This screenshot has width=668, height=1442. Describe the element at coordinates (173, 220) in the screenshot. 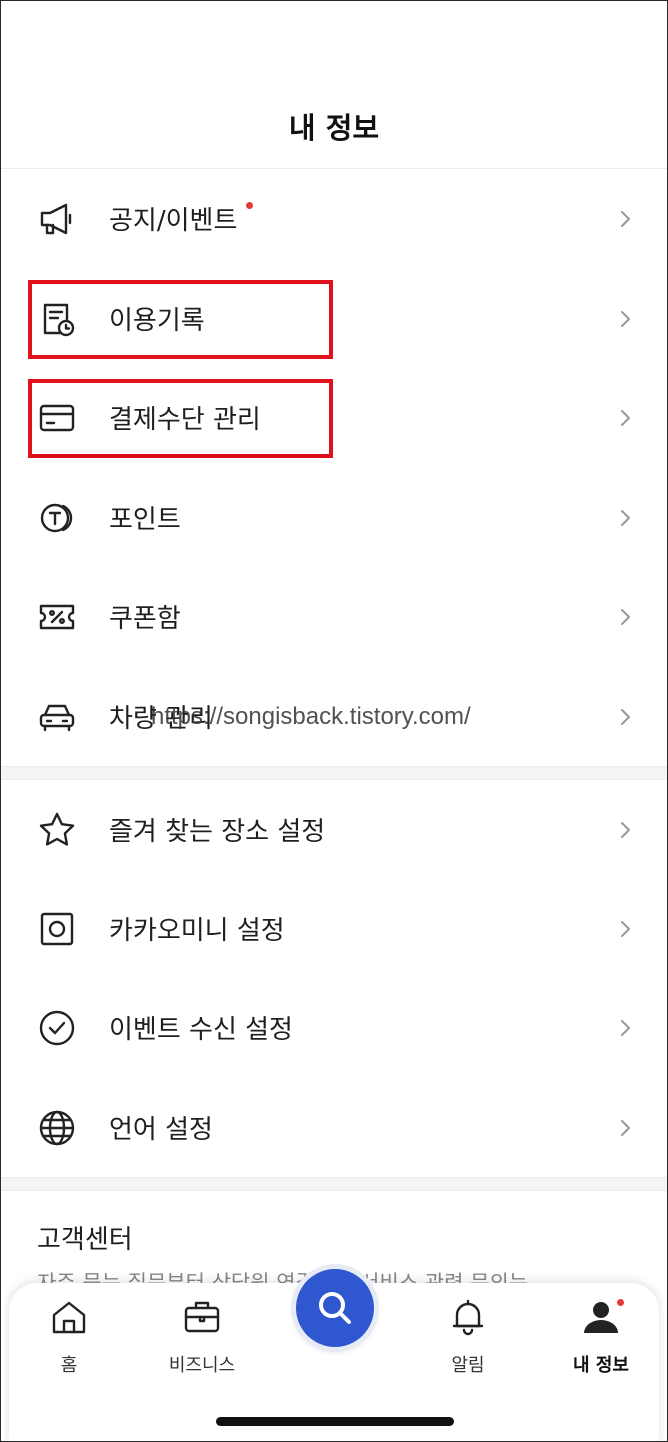

I see `menu-label: 공지/이벤트` at that location.